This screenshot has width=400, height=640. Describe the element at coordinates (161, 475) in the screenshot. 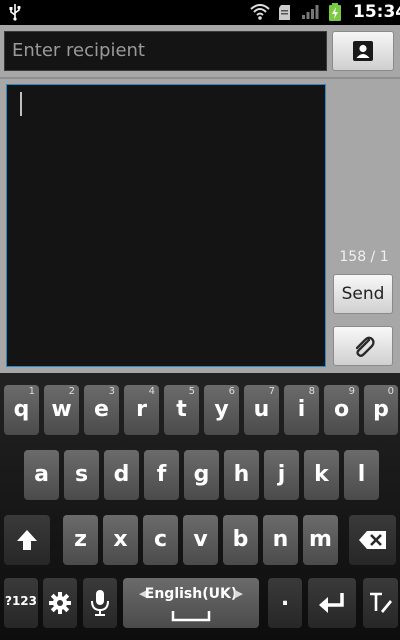

I see `key-f: f` at that location.